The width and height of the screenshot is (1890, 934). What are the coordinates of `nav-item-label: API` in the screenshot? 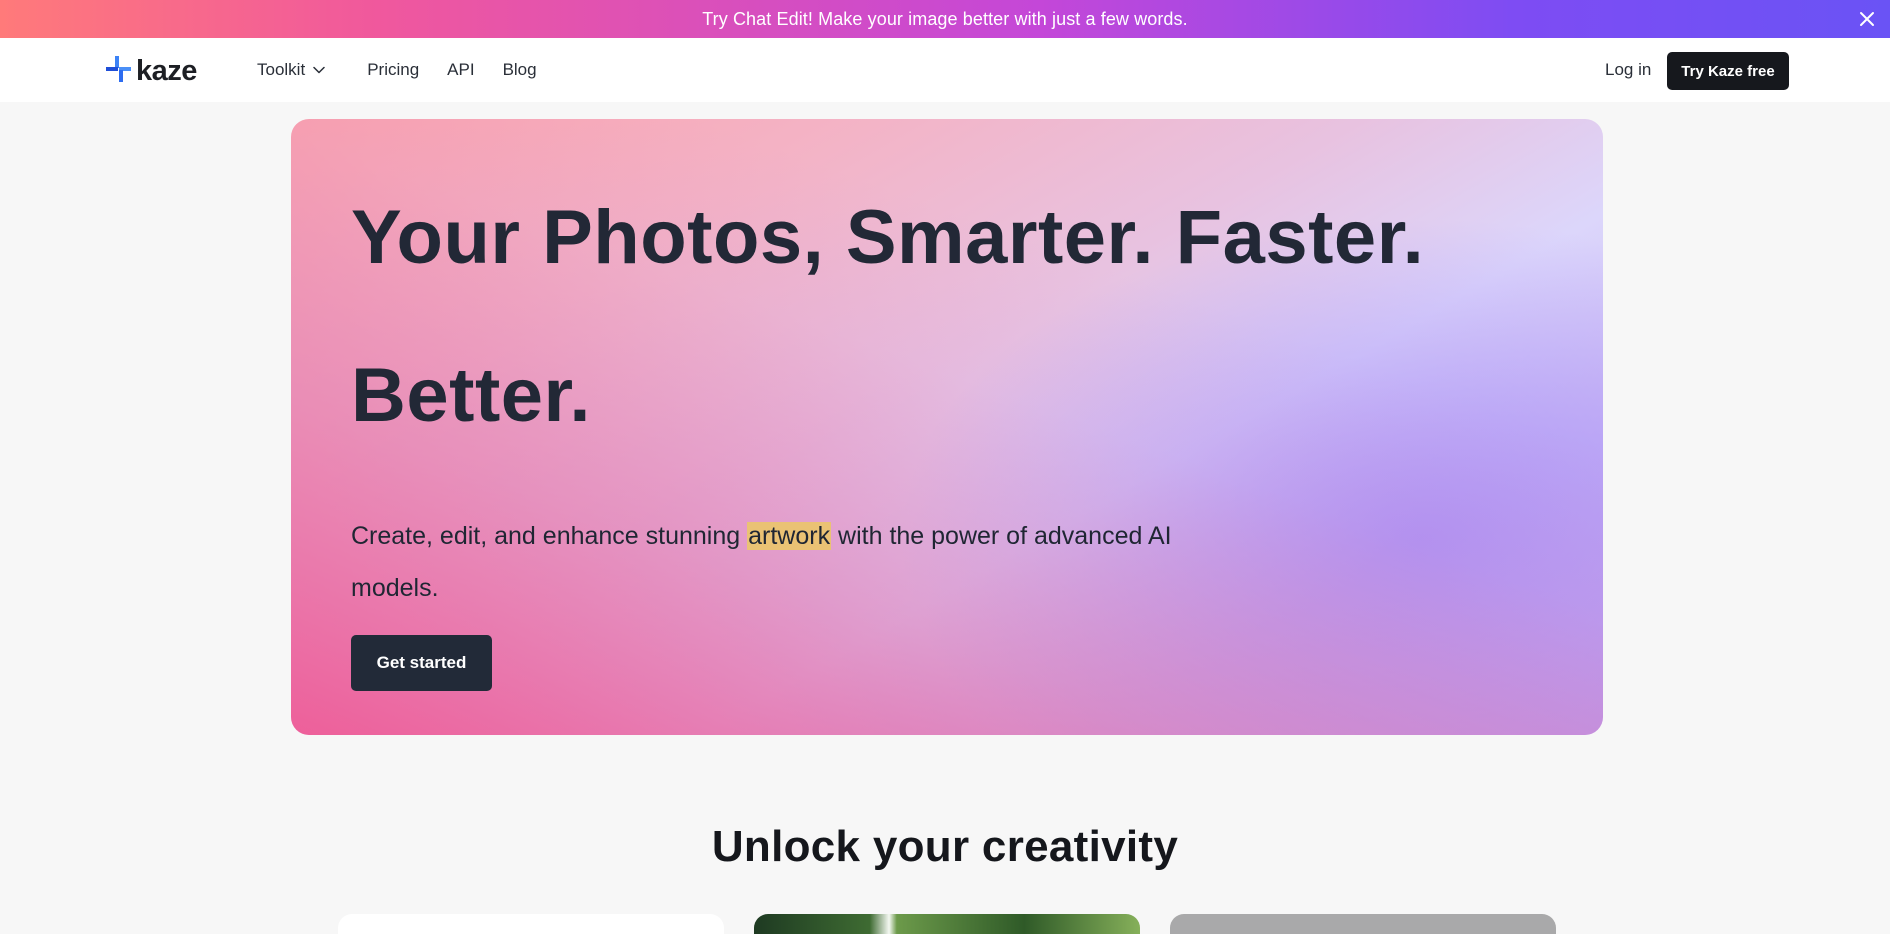 It's located at (461, 69).